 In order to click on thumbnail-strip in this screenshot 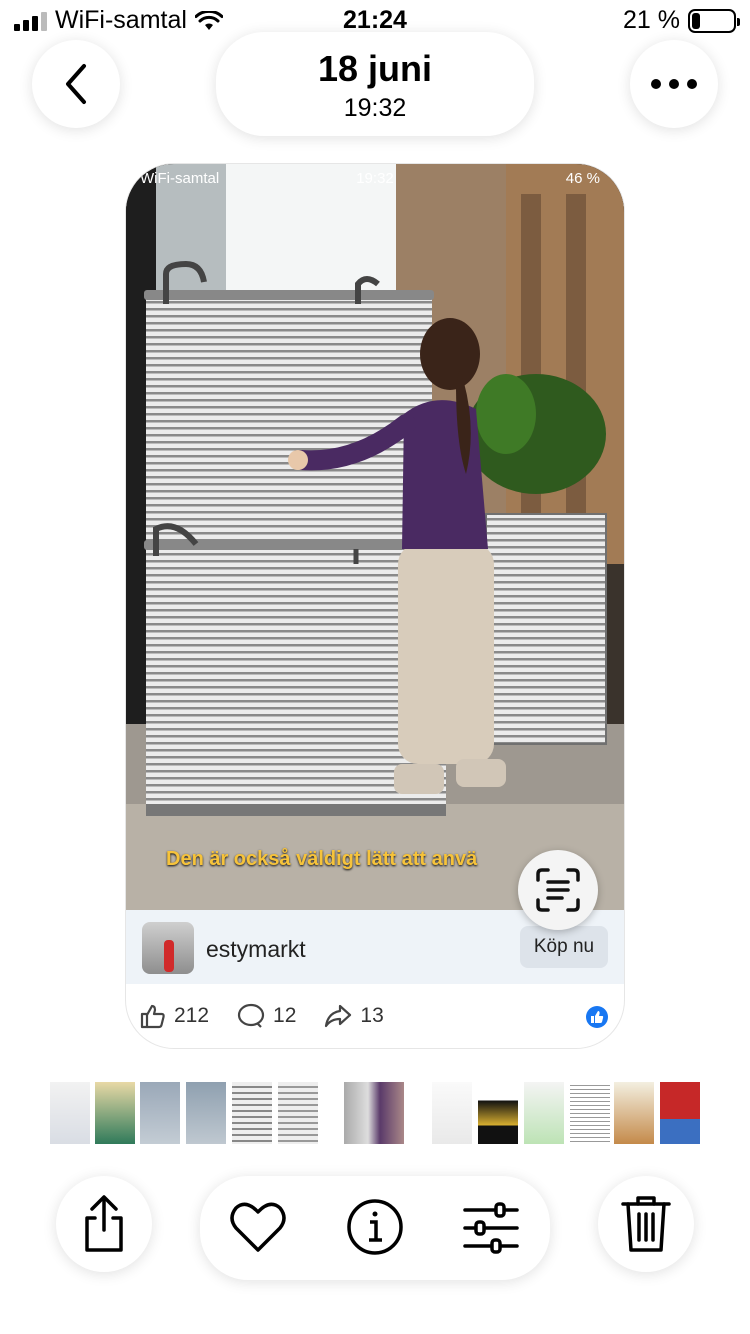, I will do `click(375, 1113)`.